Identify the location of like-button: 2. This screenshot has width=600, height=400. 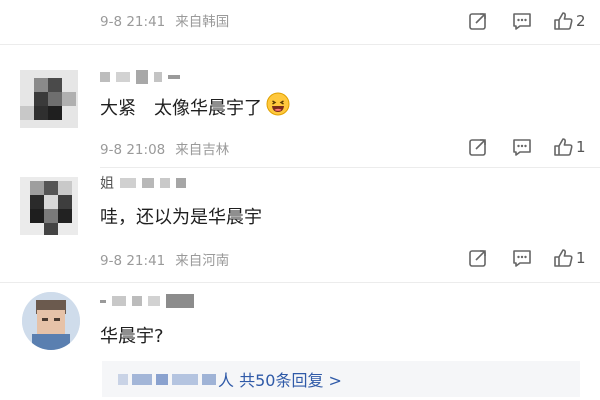
(569, 21).